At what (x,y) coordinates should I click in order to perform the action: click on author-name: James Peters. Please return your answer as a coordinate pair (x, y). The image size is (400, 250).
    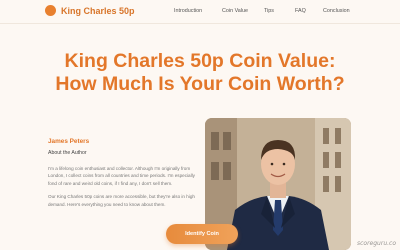
    Looking at the image, I should click on (69, 141).